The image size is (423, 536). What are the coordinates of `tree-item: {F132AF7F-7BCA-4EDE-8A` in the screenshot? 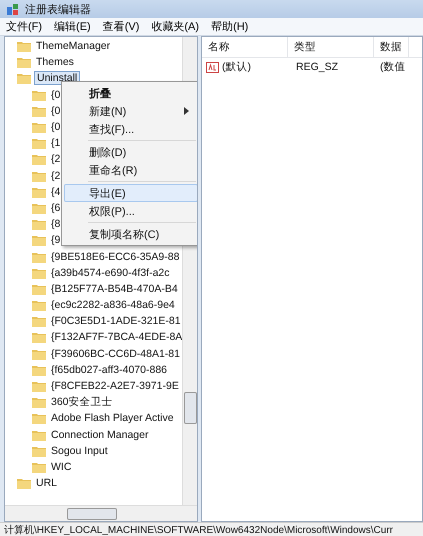 It's located at (108, 337).